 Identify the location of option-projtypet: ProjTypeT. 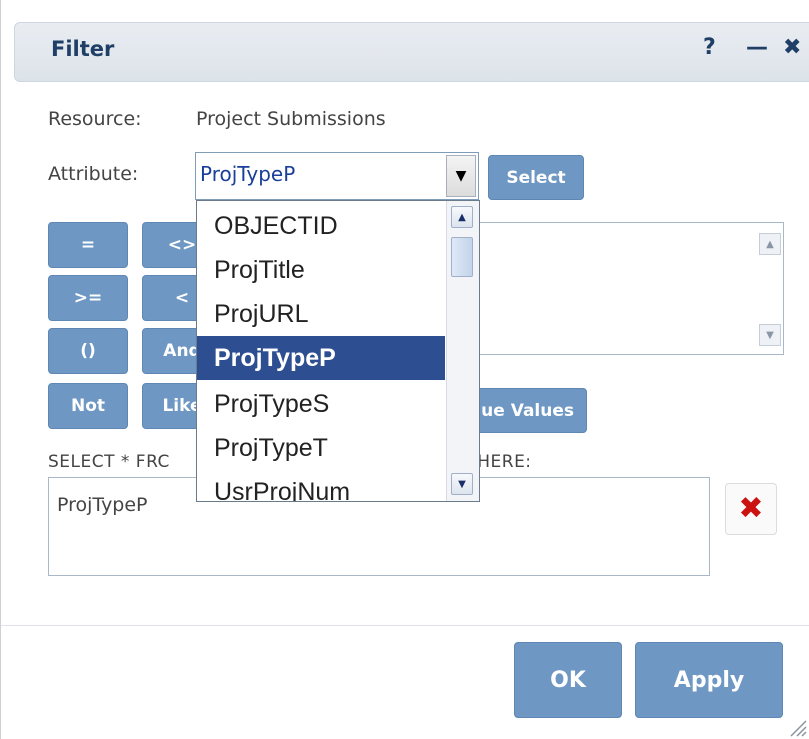
(321, 448).